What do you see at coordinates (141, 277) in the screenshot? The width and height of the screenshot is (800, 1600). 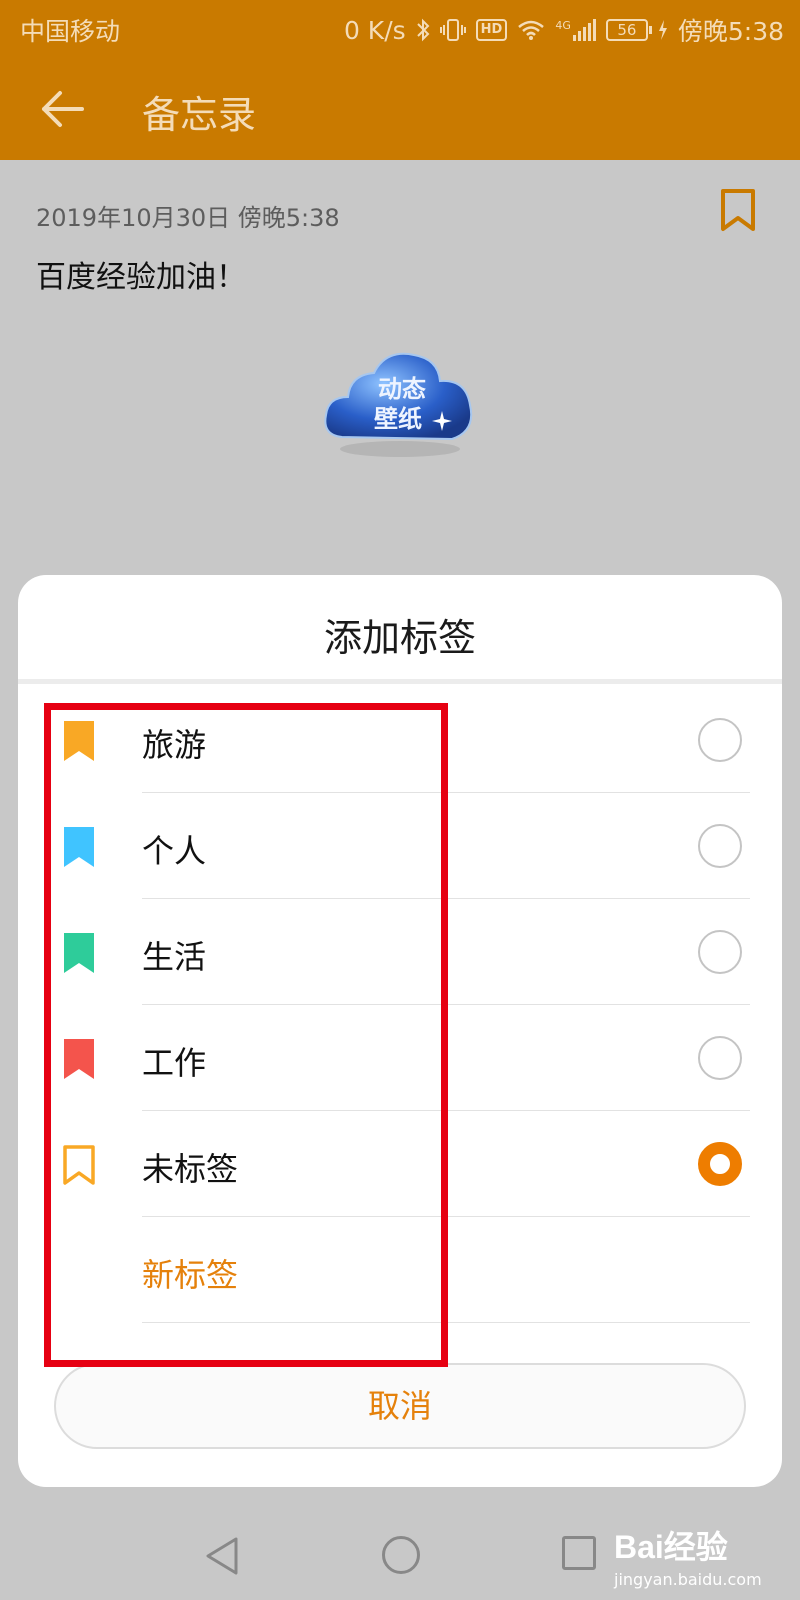 I see `note-body: 百度经验加油！` at bounding box center [141, 277].